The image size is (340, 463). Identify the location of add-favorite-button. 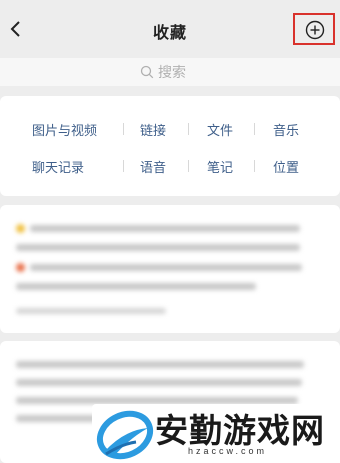
(314, 29).